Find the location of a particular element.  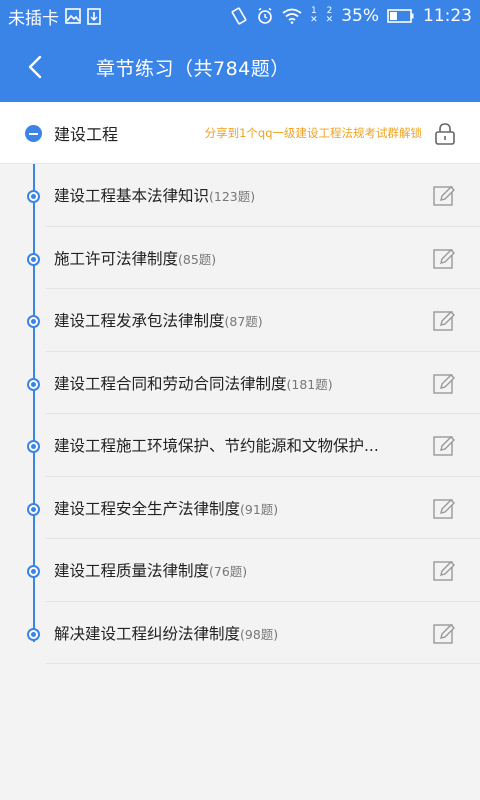

collapse-icon is located at coordinates (33, 133).